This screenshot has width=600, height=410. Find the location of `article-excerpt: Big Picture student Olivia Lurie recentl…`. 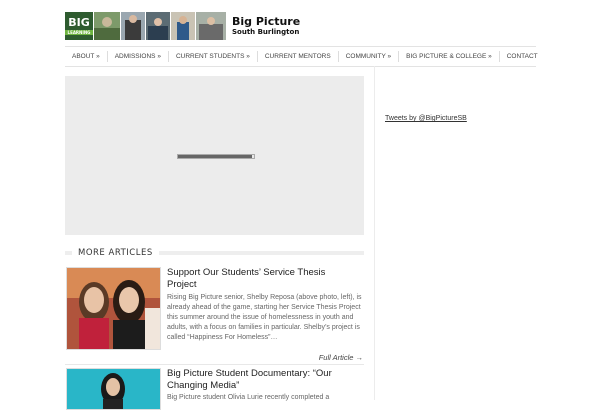

article-excerpt: Big Picture student Olivia Lurie recentl… is located at coordinates (248, 397).